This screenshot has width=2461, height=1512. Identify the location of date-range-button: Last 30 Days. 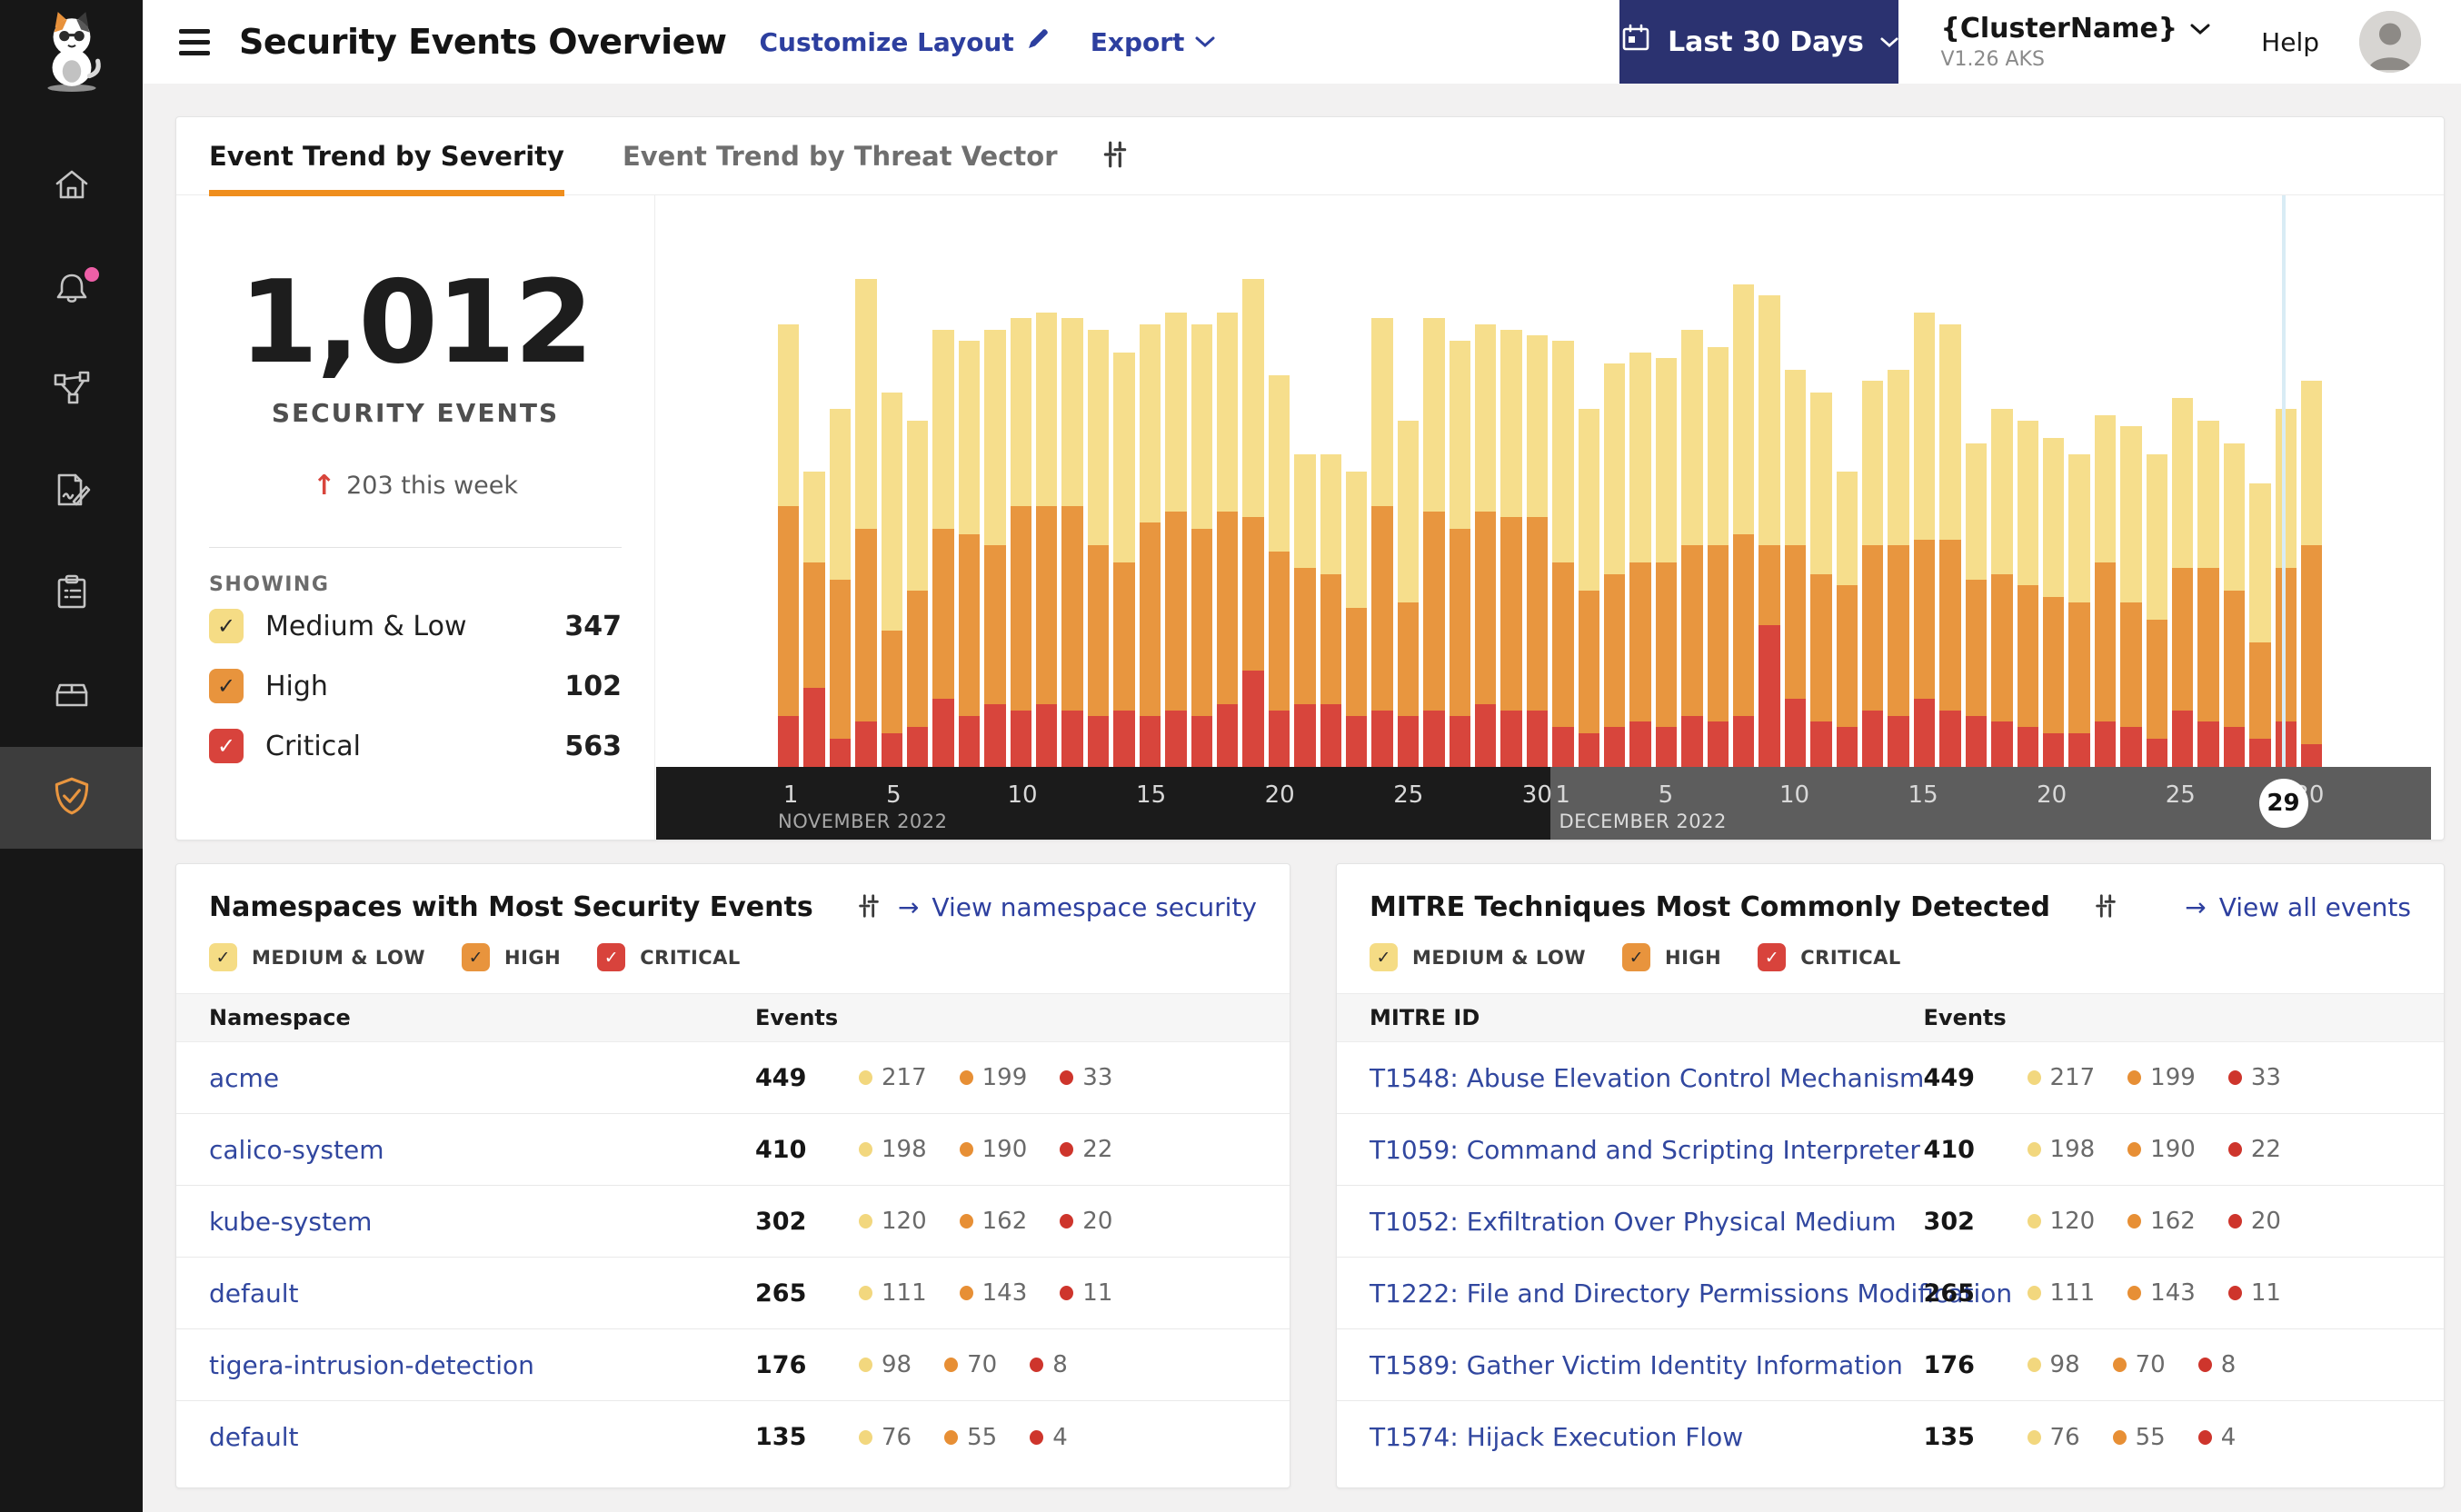
(1759, 42).